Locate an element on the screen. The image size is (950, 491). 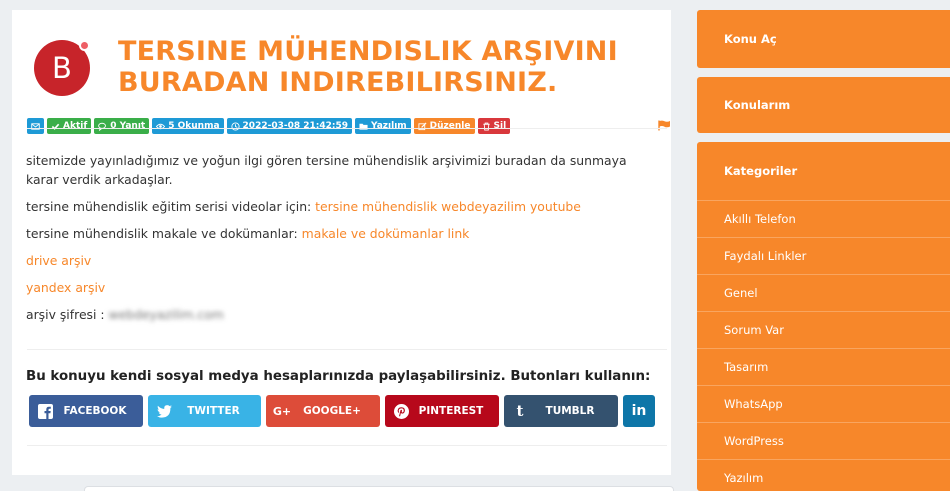
yandex-link: yandex arşiv is located at coordinates (65, 287).